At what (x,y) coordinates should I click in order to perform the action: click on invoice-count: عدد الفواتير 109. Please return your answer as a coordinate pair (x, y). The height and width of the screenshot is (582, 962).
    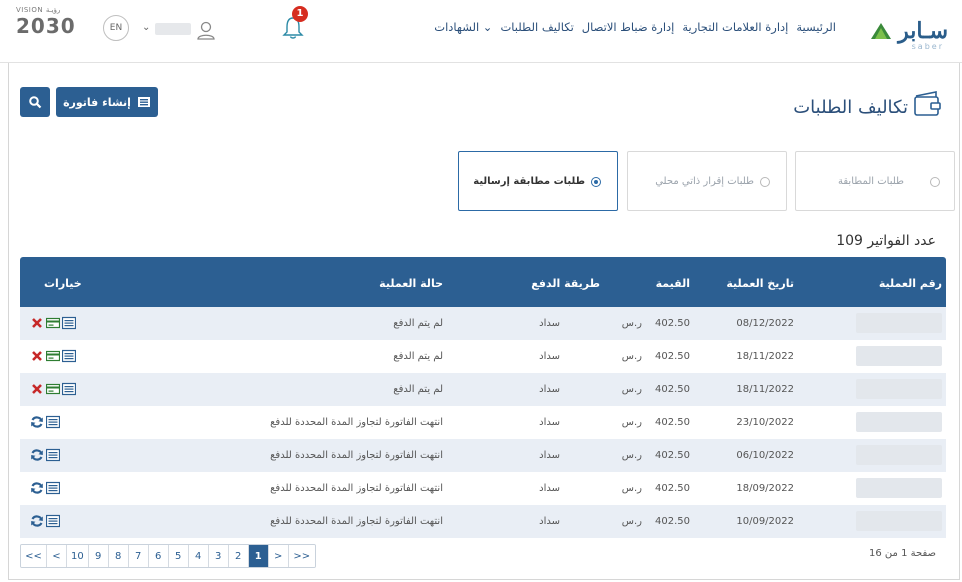
    Looking at the image, I should click on (886, 241).